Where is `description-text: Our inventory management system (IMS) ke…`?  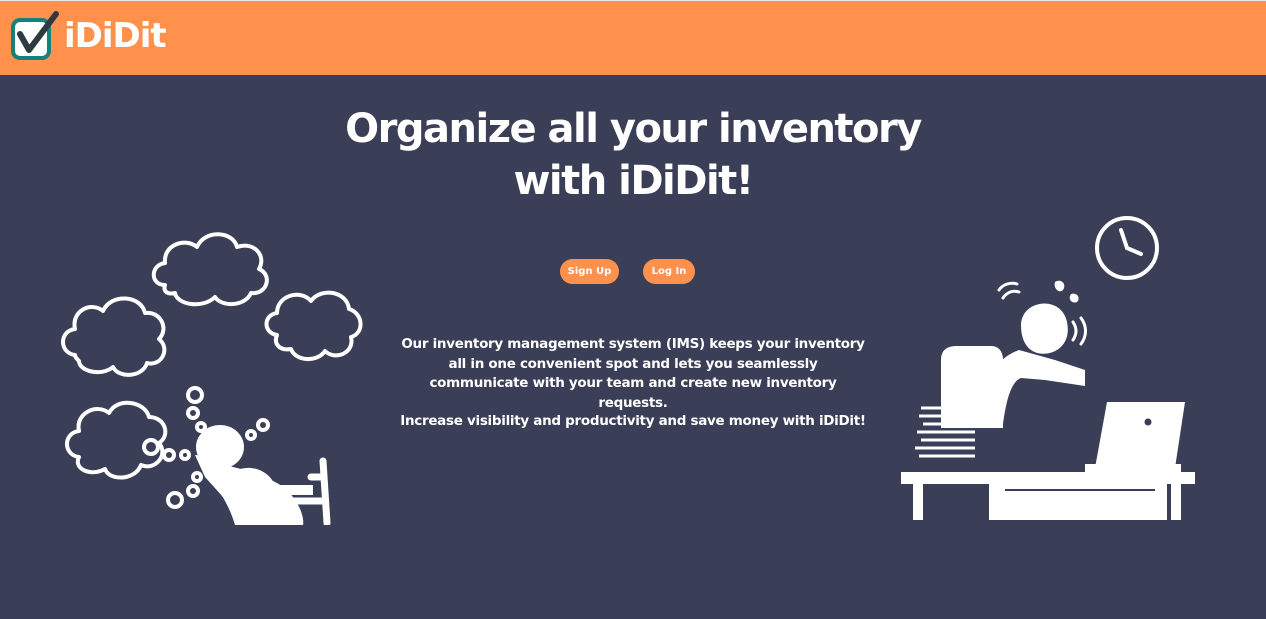 description-text: Our inventory management system (IMS) ke… is located at coordinates (633, 373).